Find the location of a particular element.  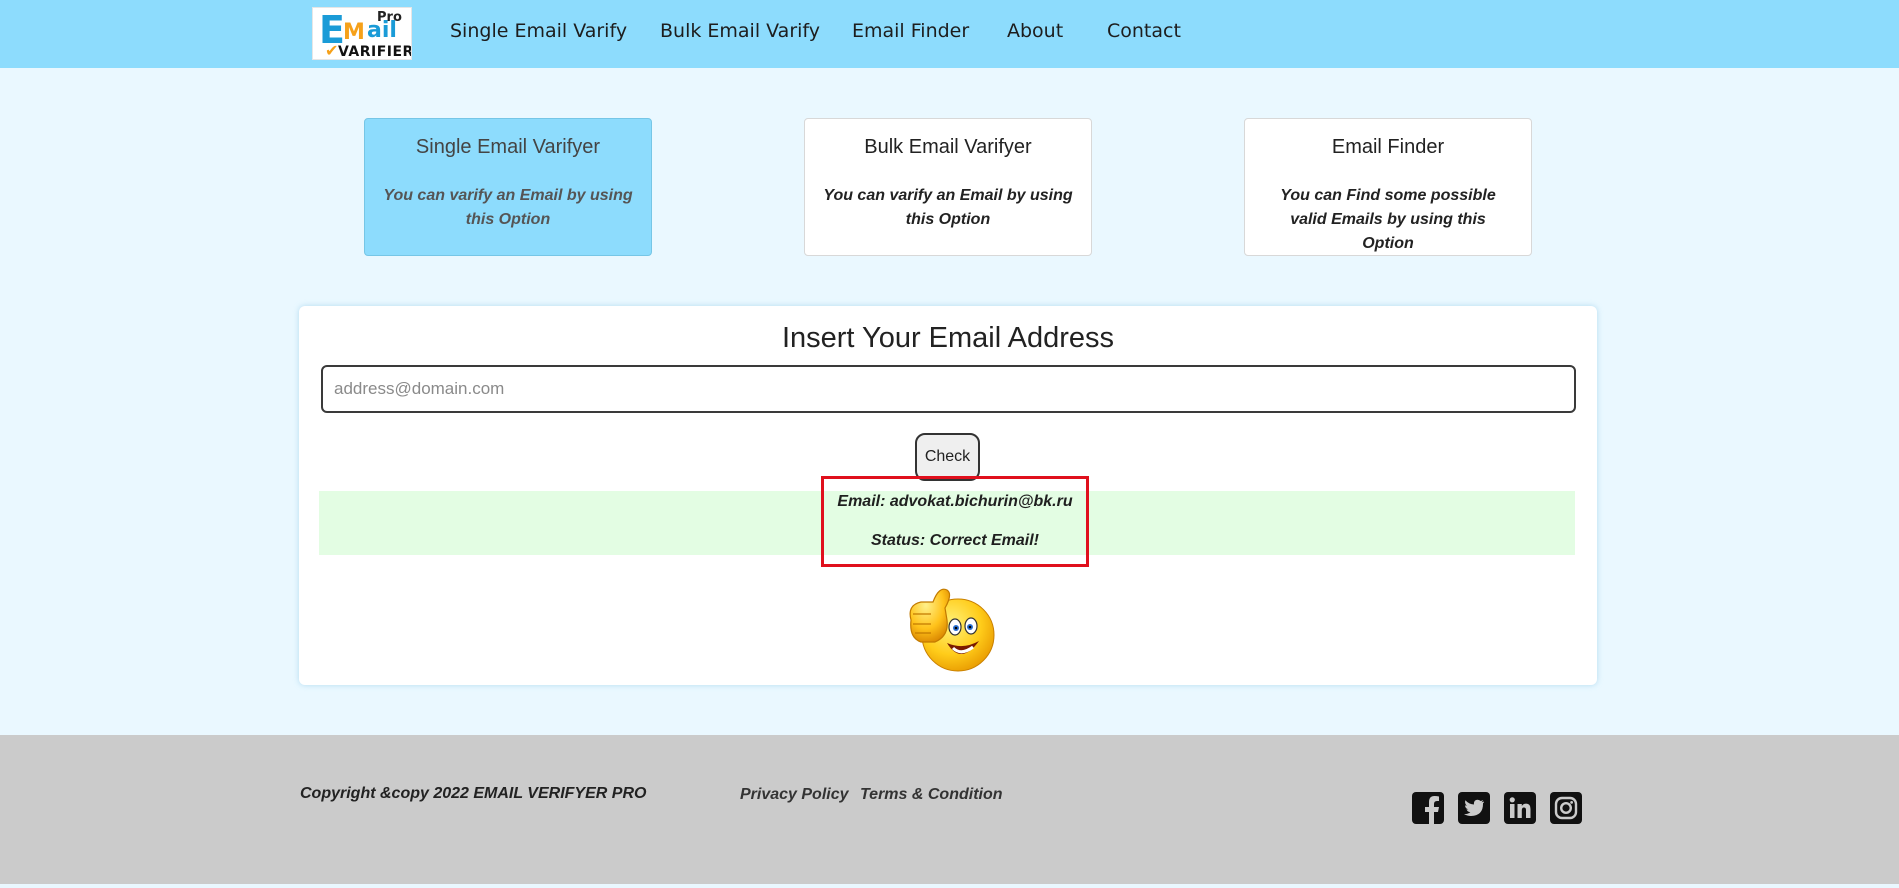

logo-letter-m: M is located at coordinates (354, 32).